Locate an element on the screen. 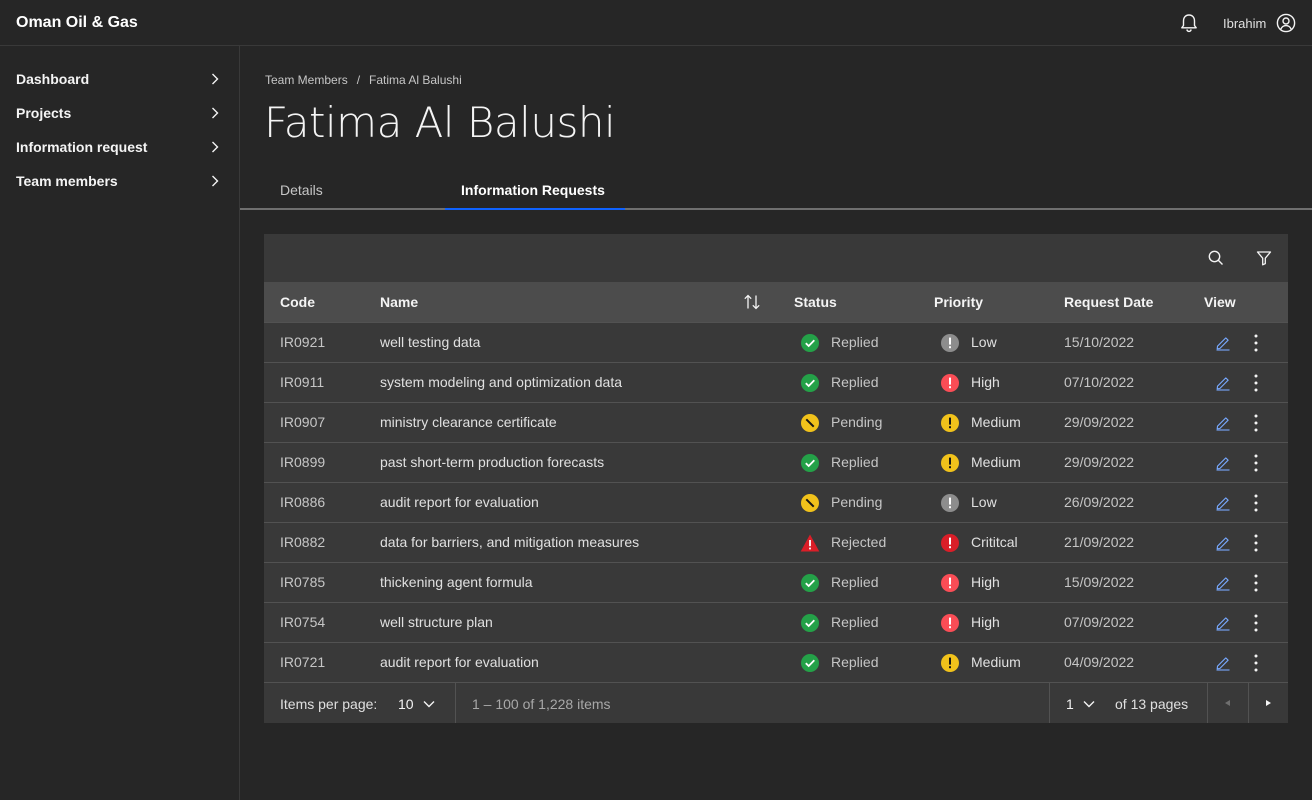 The image size is (1312, 800). request-date: 29/09/2022 is located at coordinates (1099, 462).